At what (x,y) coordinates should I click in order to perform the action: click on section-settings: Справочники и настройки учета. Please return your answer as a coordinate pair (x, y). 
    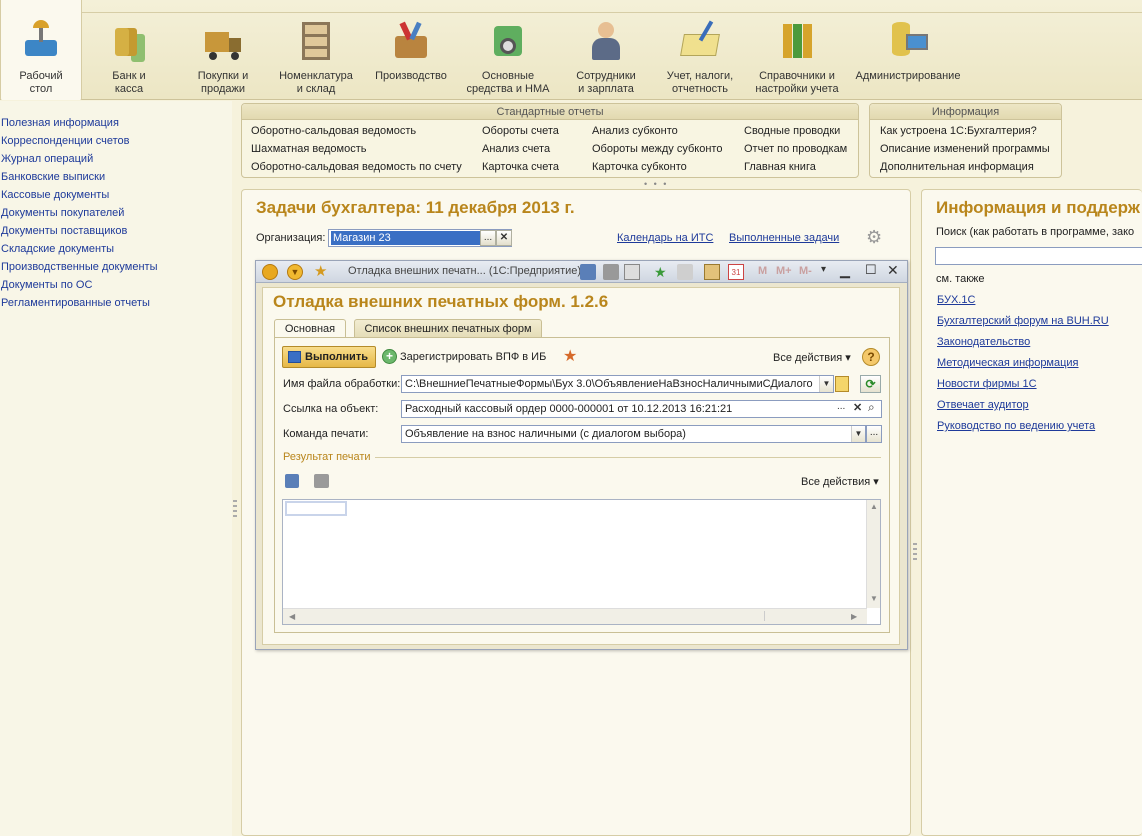
    Looking at the image, I should click on (797, 50).